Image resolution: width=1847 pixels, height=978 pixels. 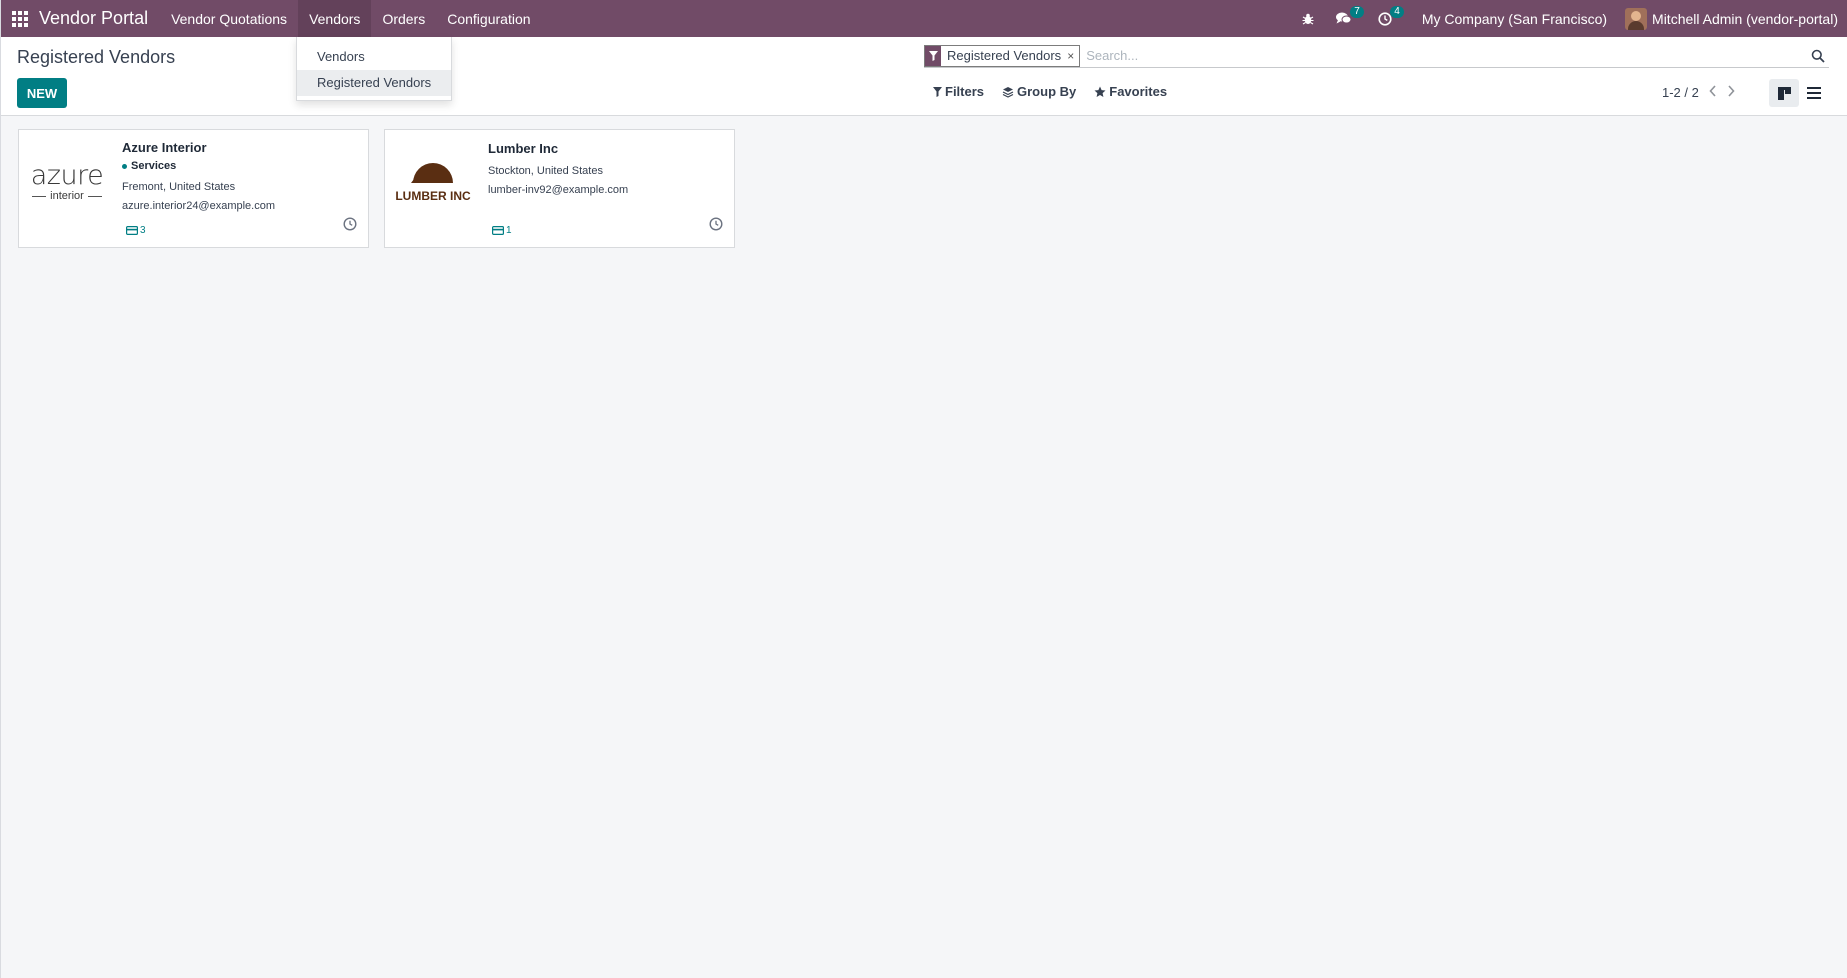 I want to click on search-facet: Registered Vendors ×, so click(x=1002, y=55).